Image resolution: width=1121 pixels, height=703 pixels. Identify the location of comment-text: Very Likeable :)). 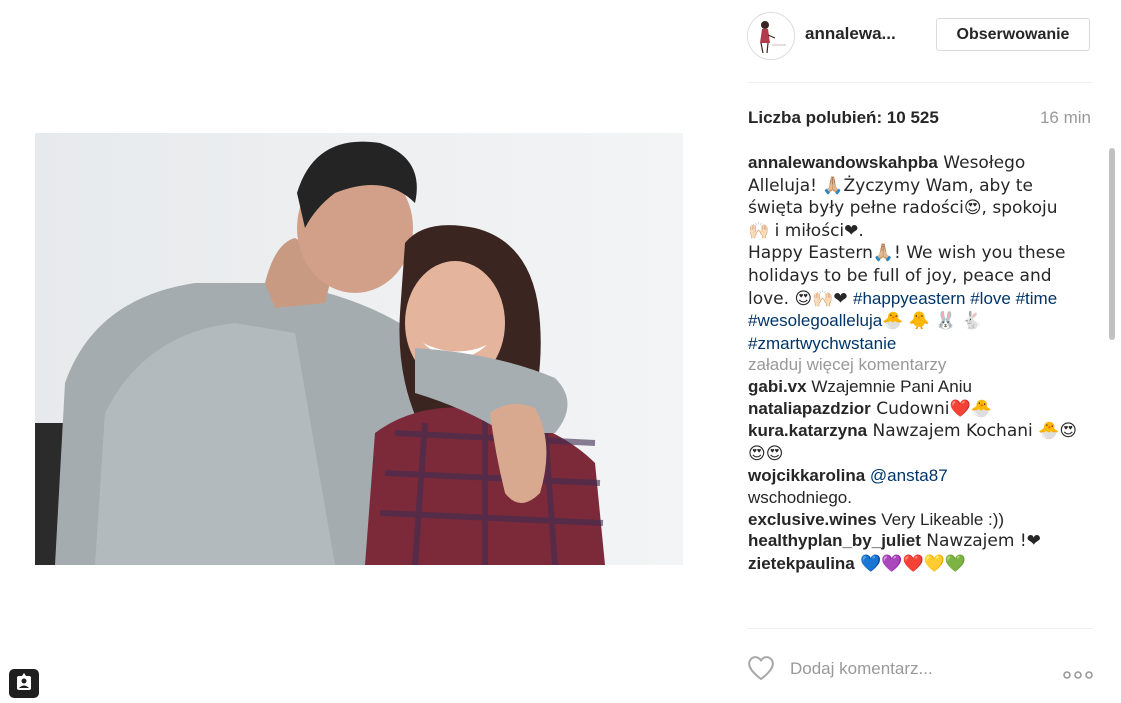
(940, 519).